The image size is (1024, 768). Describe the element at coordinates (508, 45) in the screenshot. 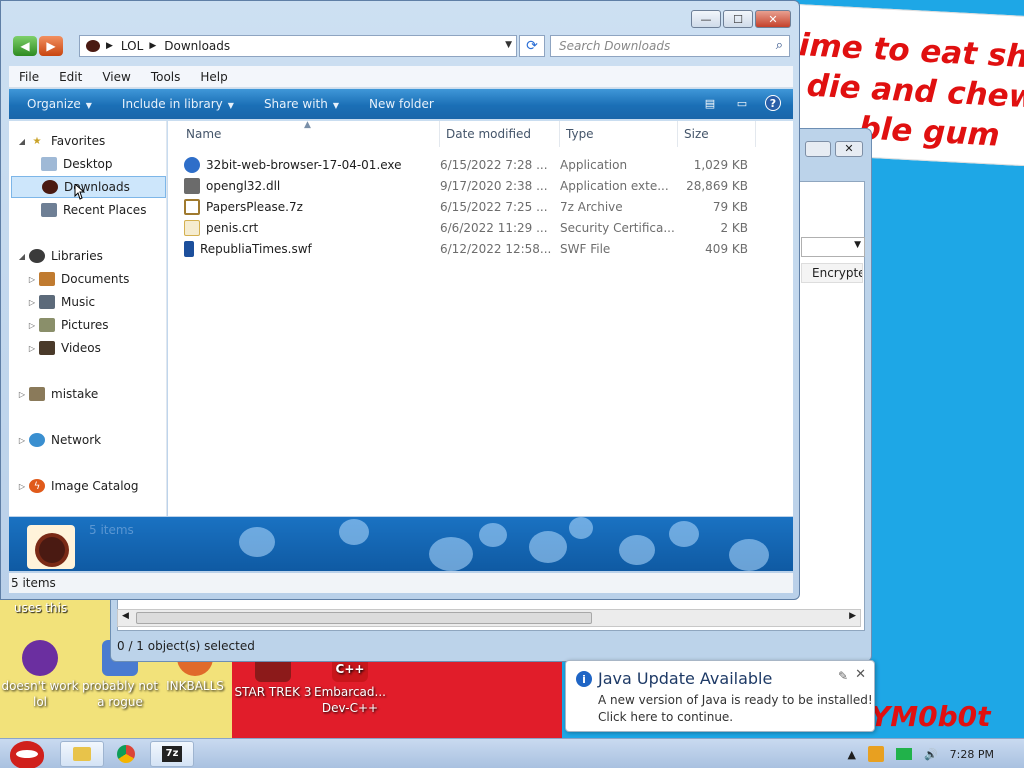

I see `chevron-down-icon: ▼` at that location.